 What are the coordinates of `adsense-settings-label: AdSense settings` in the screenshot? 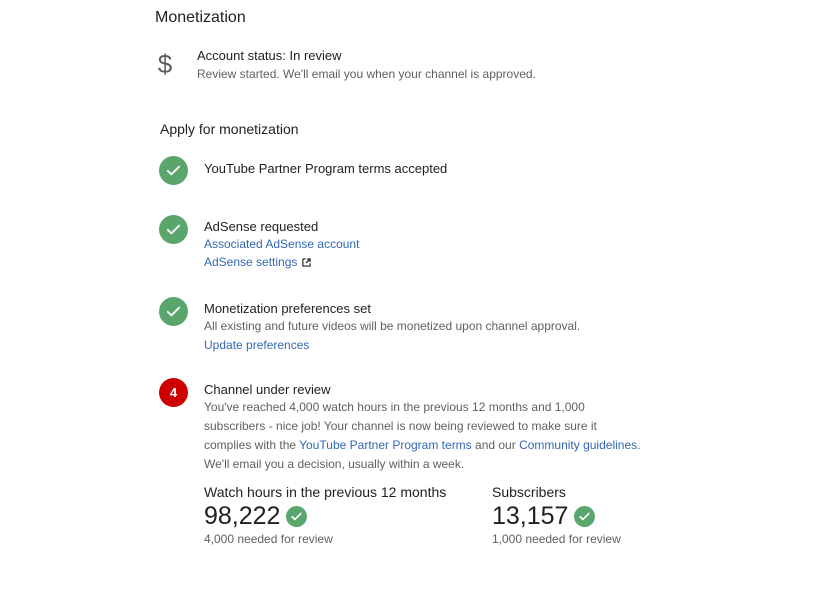 It's located at (251, 262).